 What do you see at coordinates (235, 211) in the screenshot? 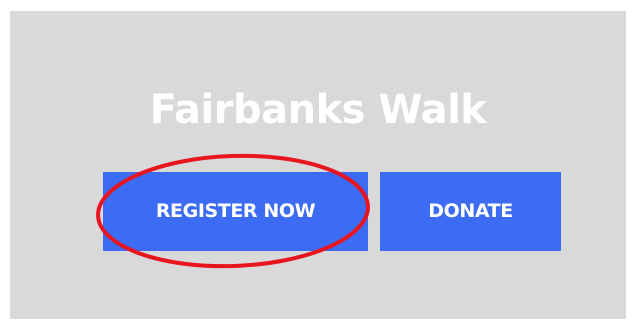
I see `register-now-button: REGISTER NOW` at bounding box center [235, 211].